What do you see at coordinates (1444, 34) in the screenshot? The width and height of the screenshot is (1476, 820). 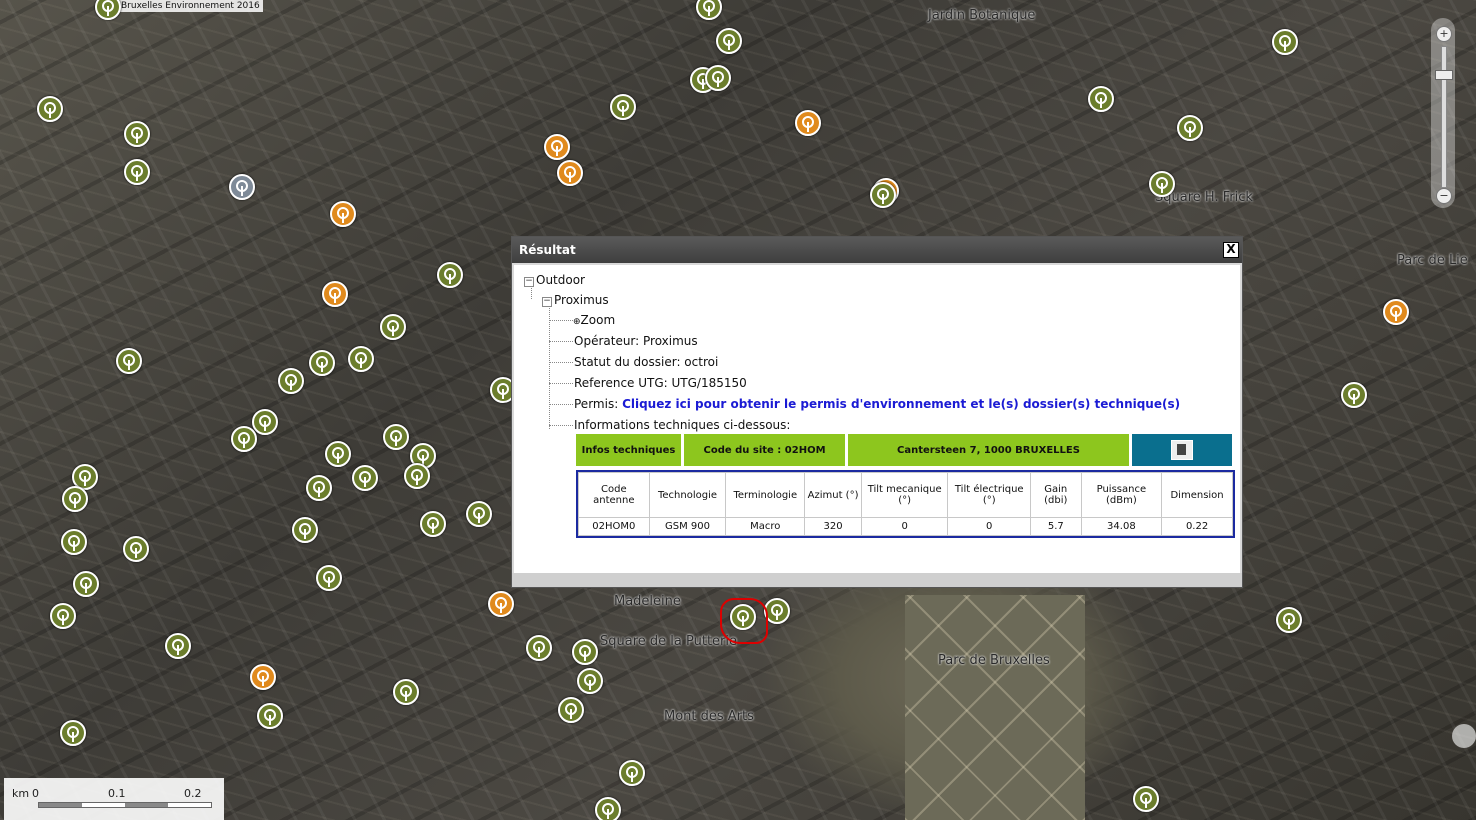 I see `zoom-in-button: +` at bounding box center [1444, 34].